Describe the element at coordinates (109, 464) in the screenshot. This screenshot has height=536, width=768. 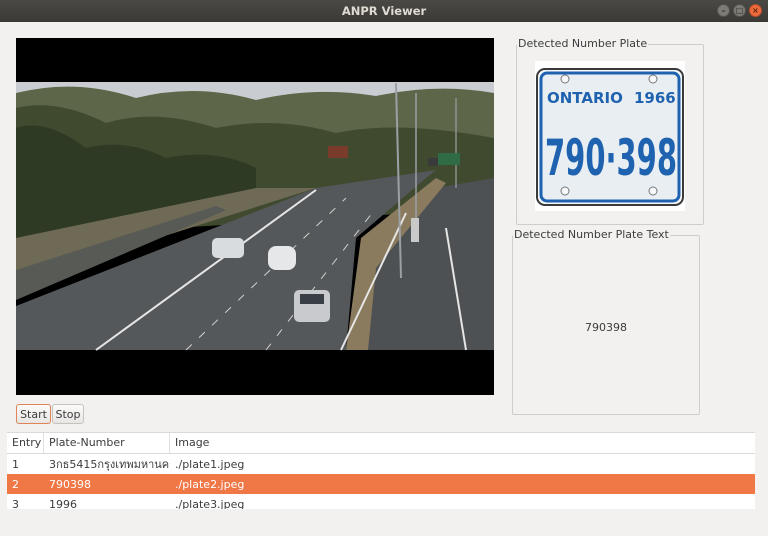
I see `cell-plate: 3กธ5415กรุงเทพมหานคร` at that location.